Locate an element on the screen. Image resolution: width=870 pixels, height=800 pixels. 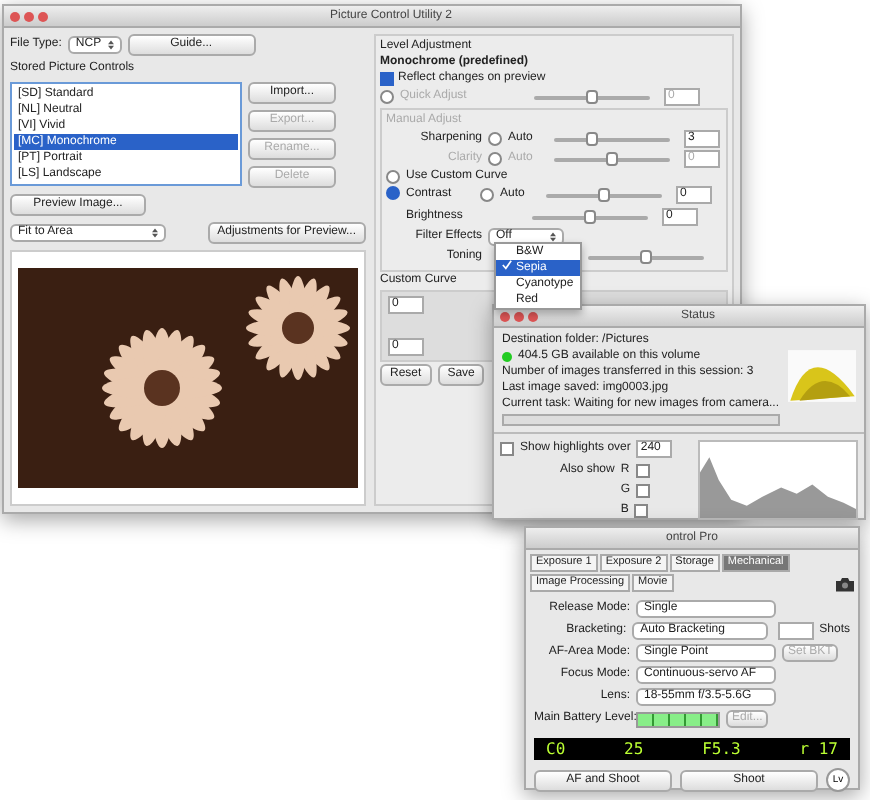
lcd-reading: F5.3 is located at coordinates (721, 749).